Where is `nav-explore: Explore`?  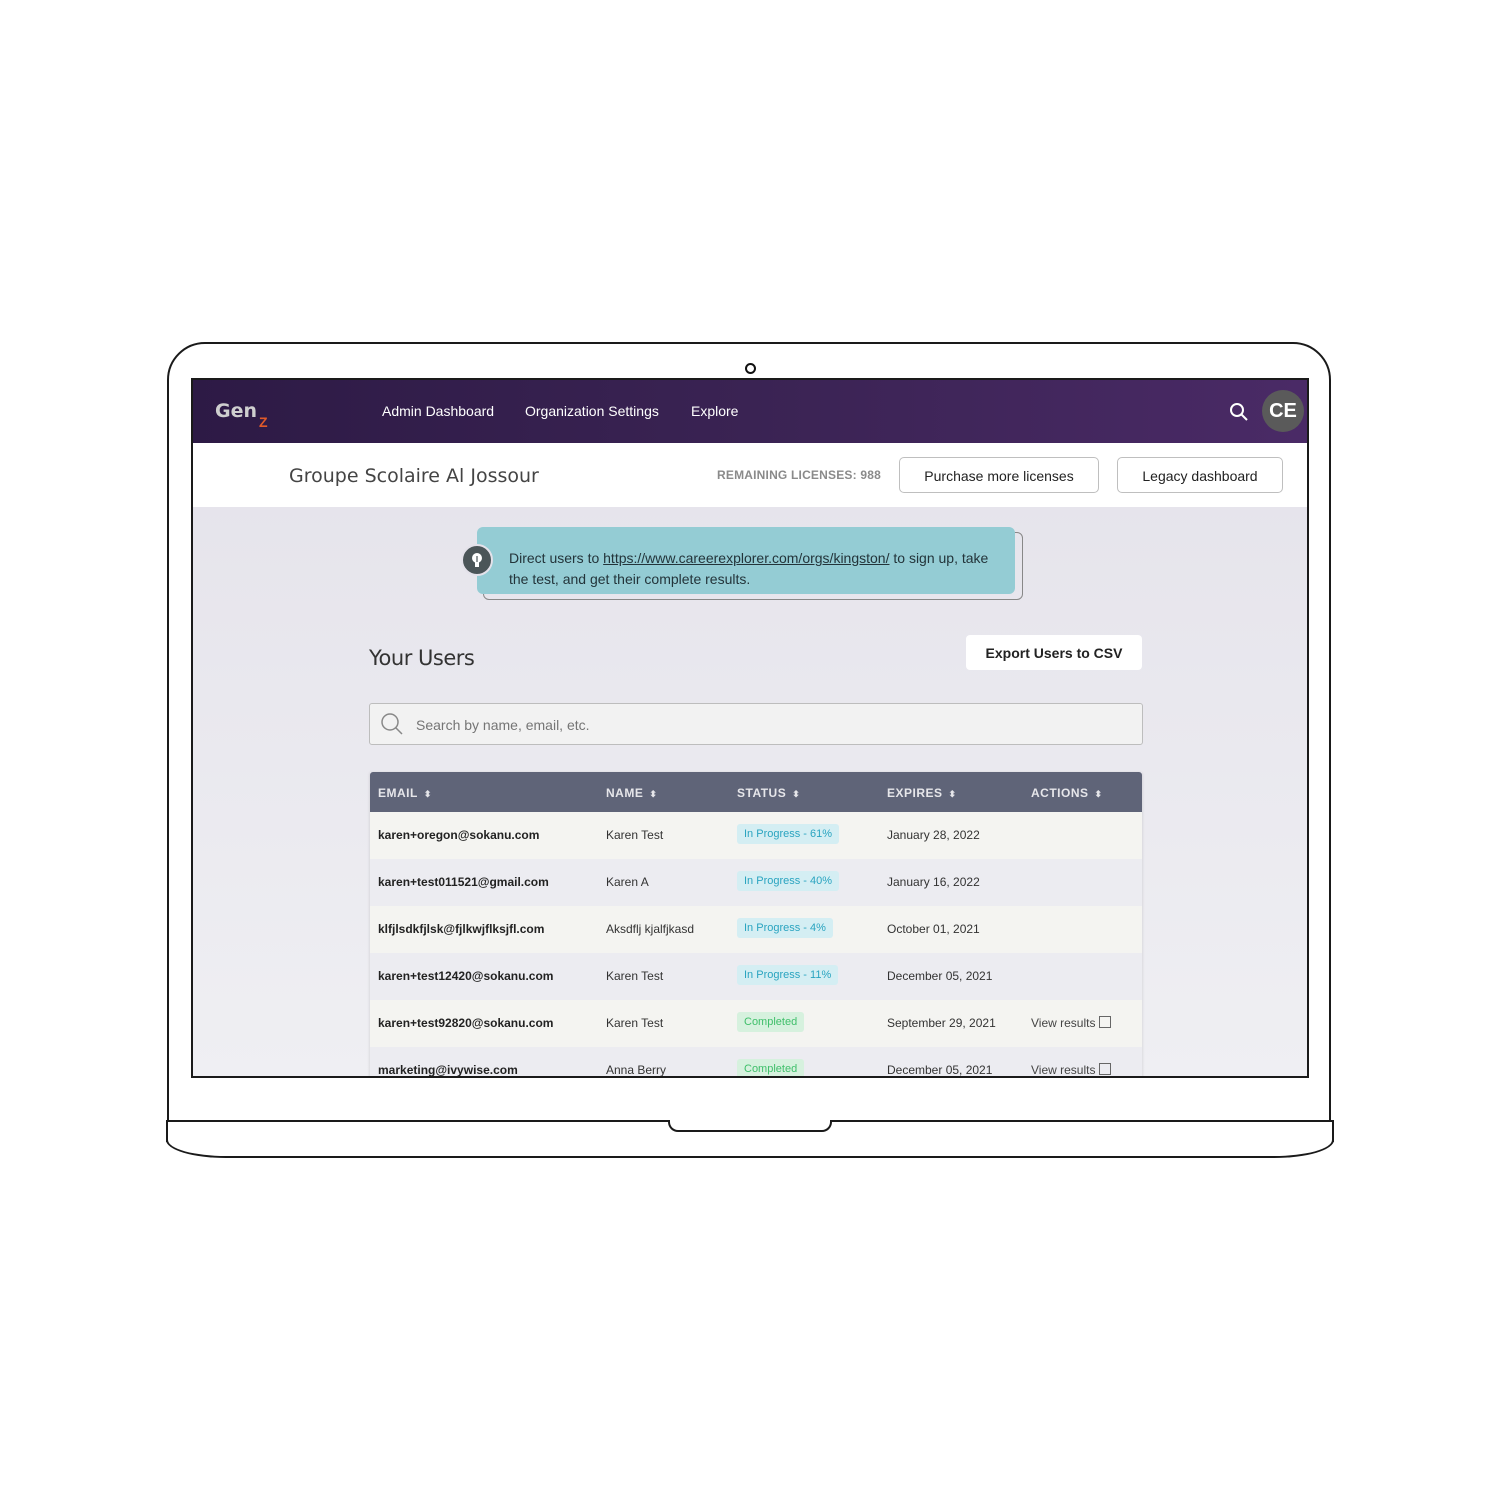 nav-explore: Explore is located at coordinates (714, 411).